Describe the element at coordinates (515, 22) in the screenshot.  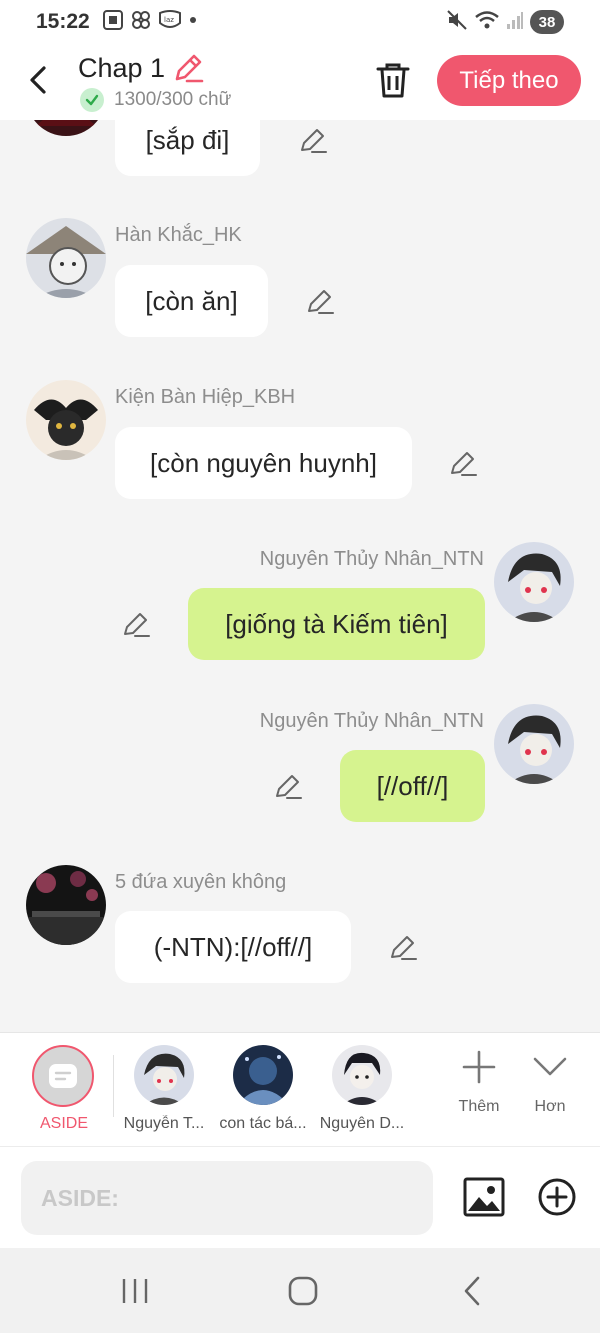
I see `signal-icon` at that location.